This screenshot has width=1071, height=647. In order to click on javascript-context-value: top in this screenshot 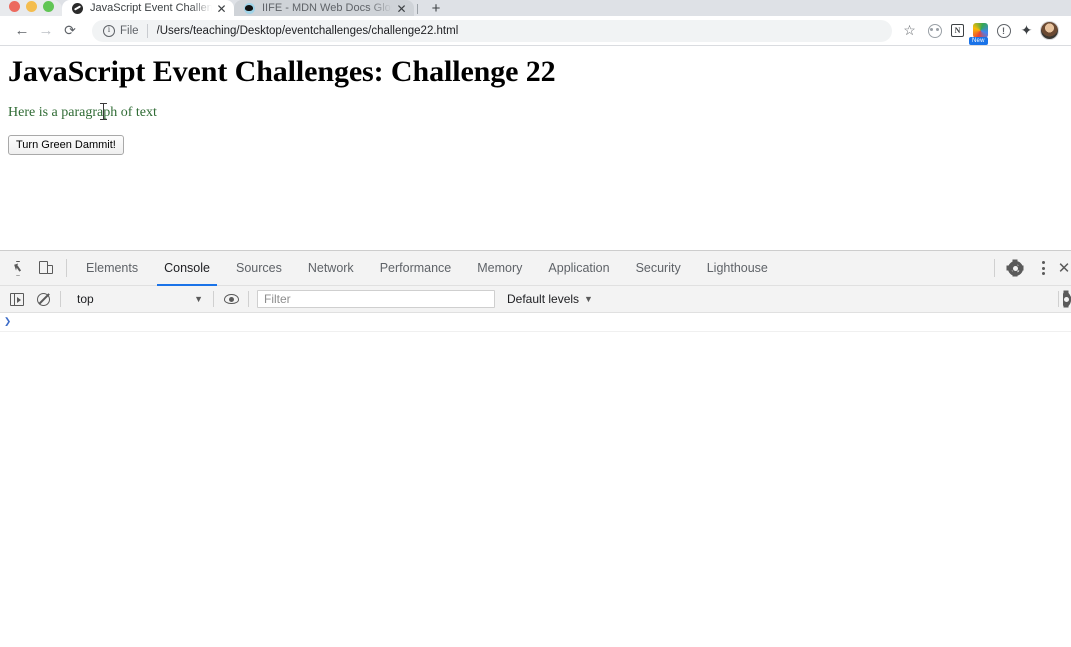, I will do `click(85, 299)`.